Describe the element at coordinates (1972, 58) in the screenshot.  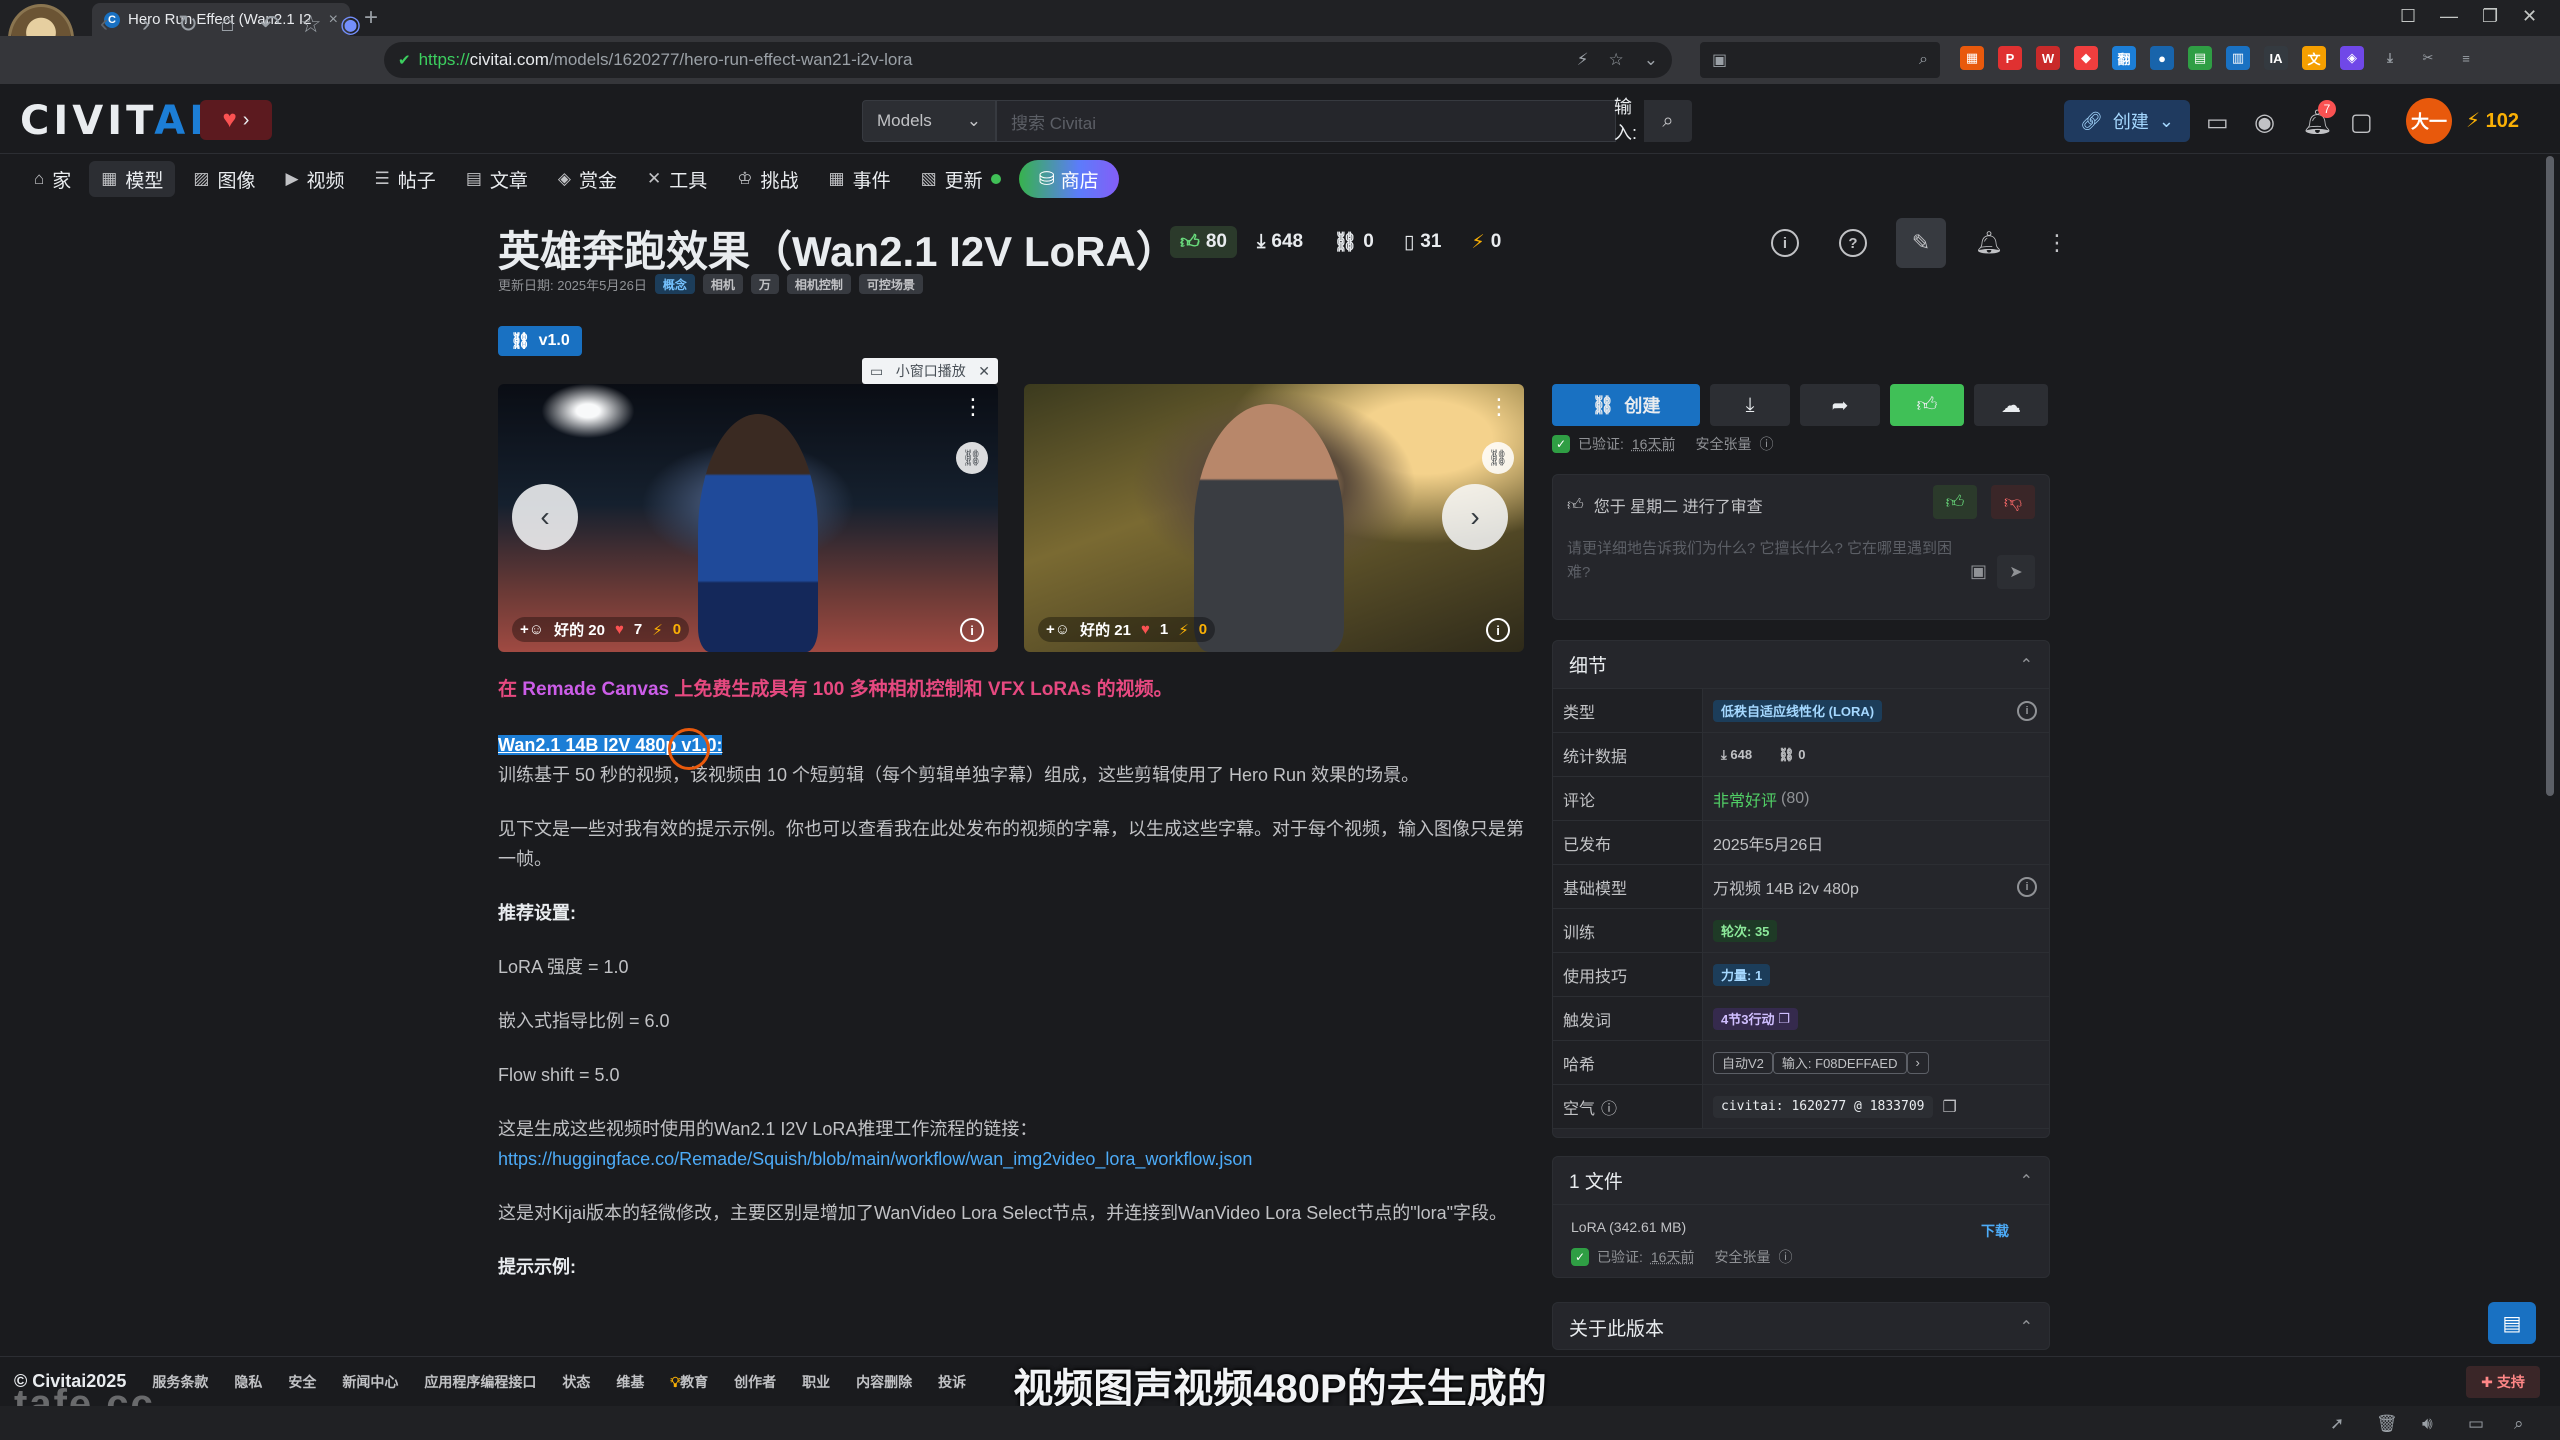
I see `grid-app-icon: ▦` at that location.